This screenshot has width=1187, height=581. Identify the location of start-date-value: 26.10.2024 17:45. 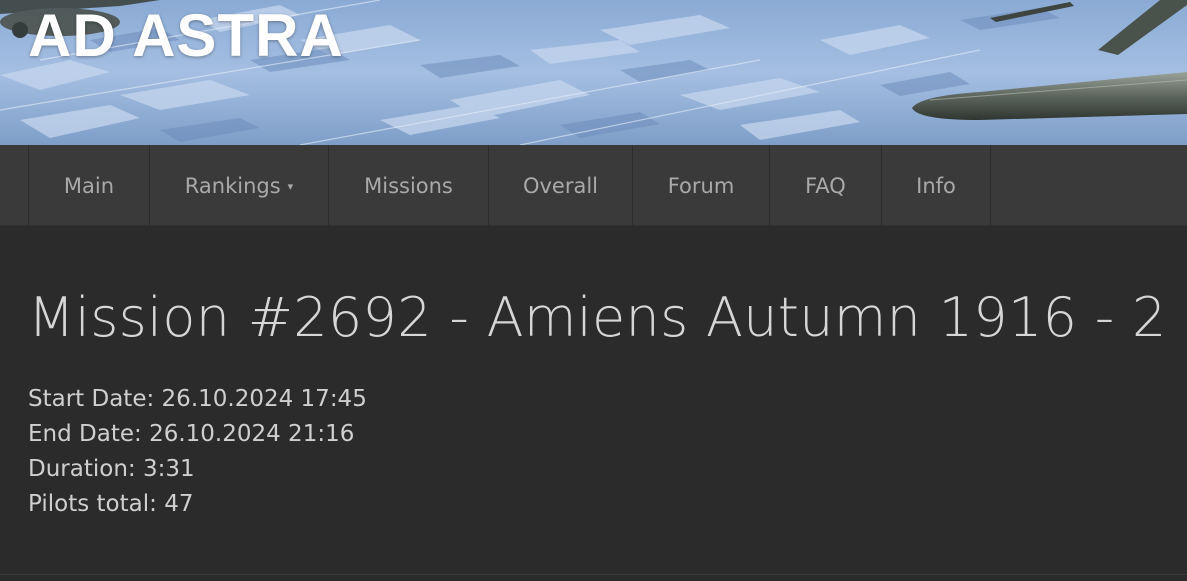
(264, 399).